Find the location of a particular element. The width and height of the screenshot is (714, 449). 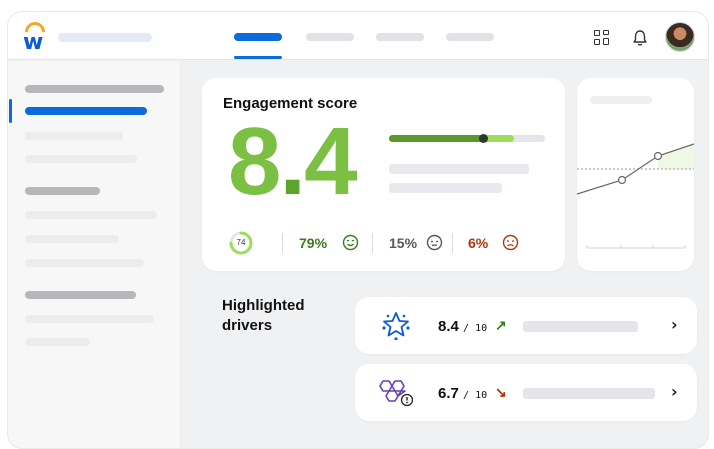

score-progress-marker is located at coordinates (483, 138).